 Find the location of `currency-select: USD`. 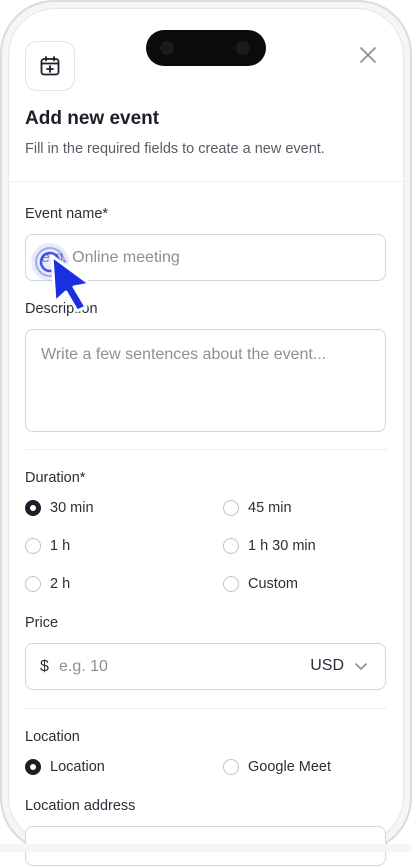

currency-select: USD is located at coordinates (339, 666).